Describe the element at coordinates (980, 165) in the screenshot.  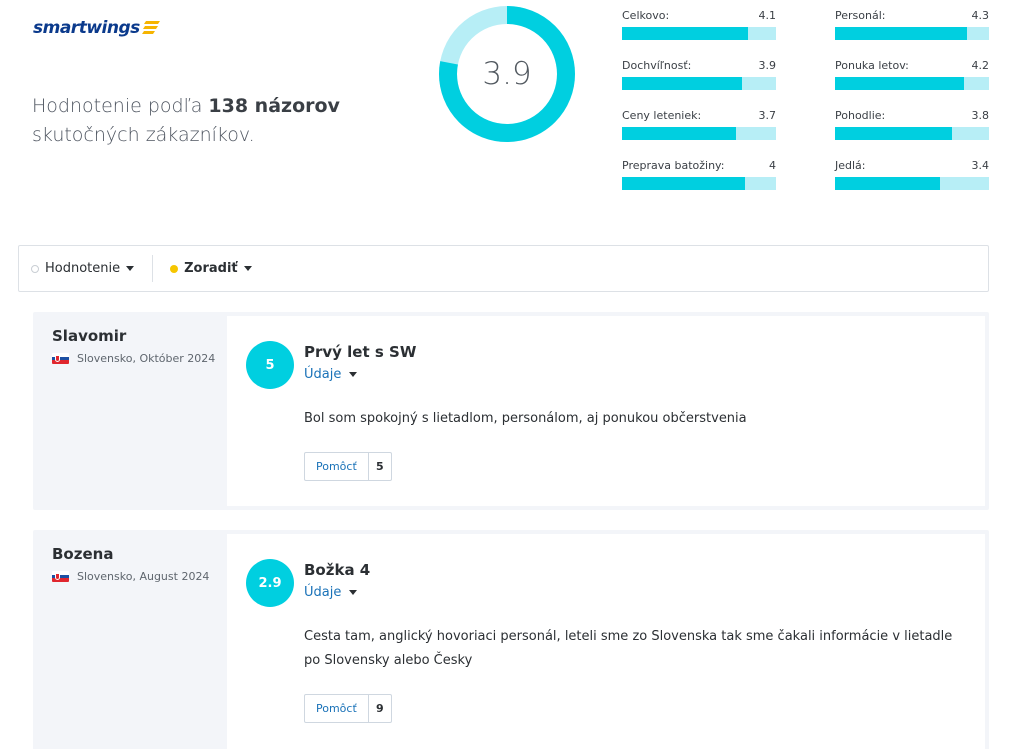
I see `metric-value: 3.4` at that location.